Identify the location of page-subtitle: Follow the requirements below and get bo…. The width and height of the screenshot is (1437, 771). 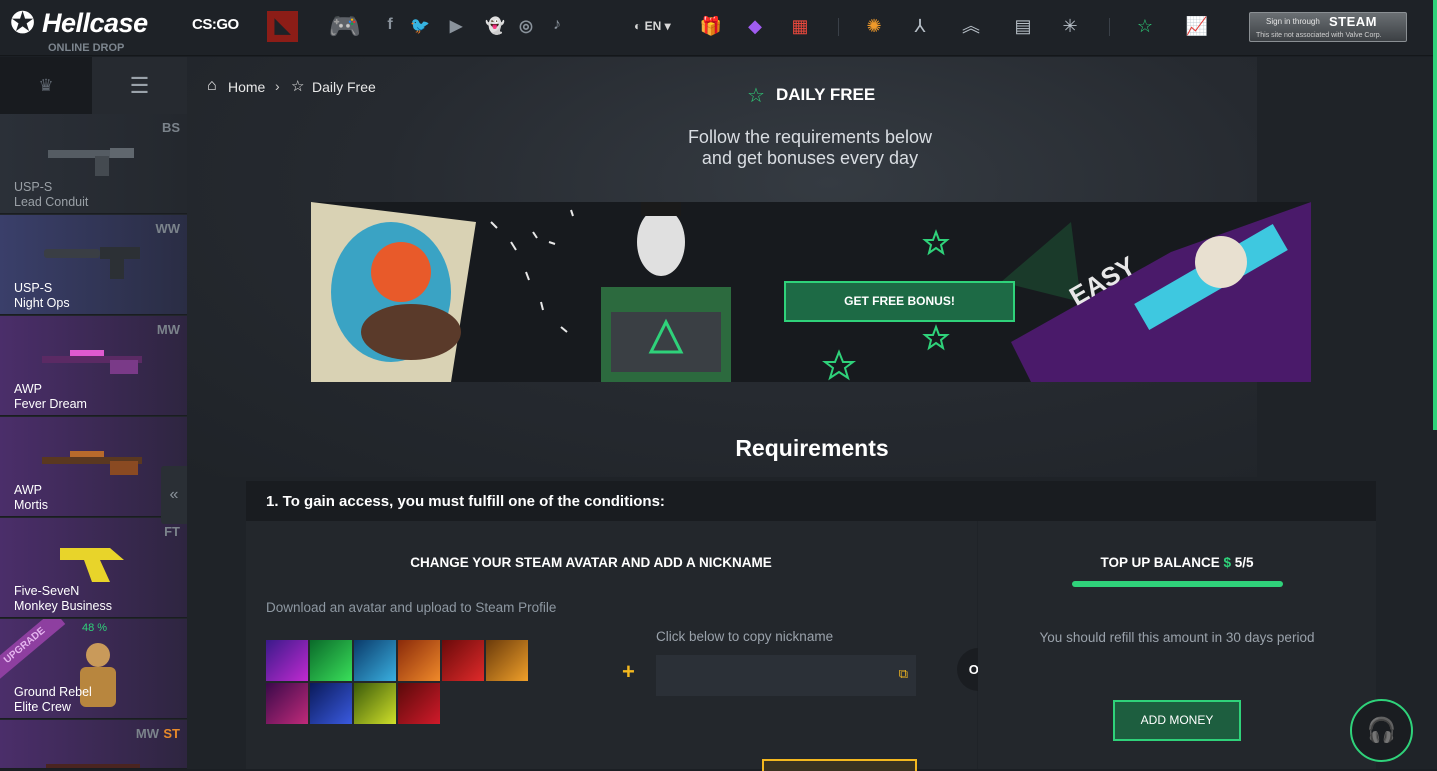
(810, 148).